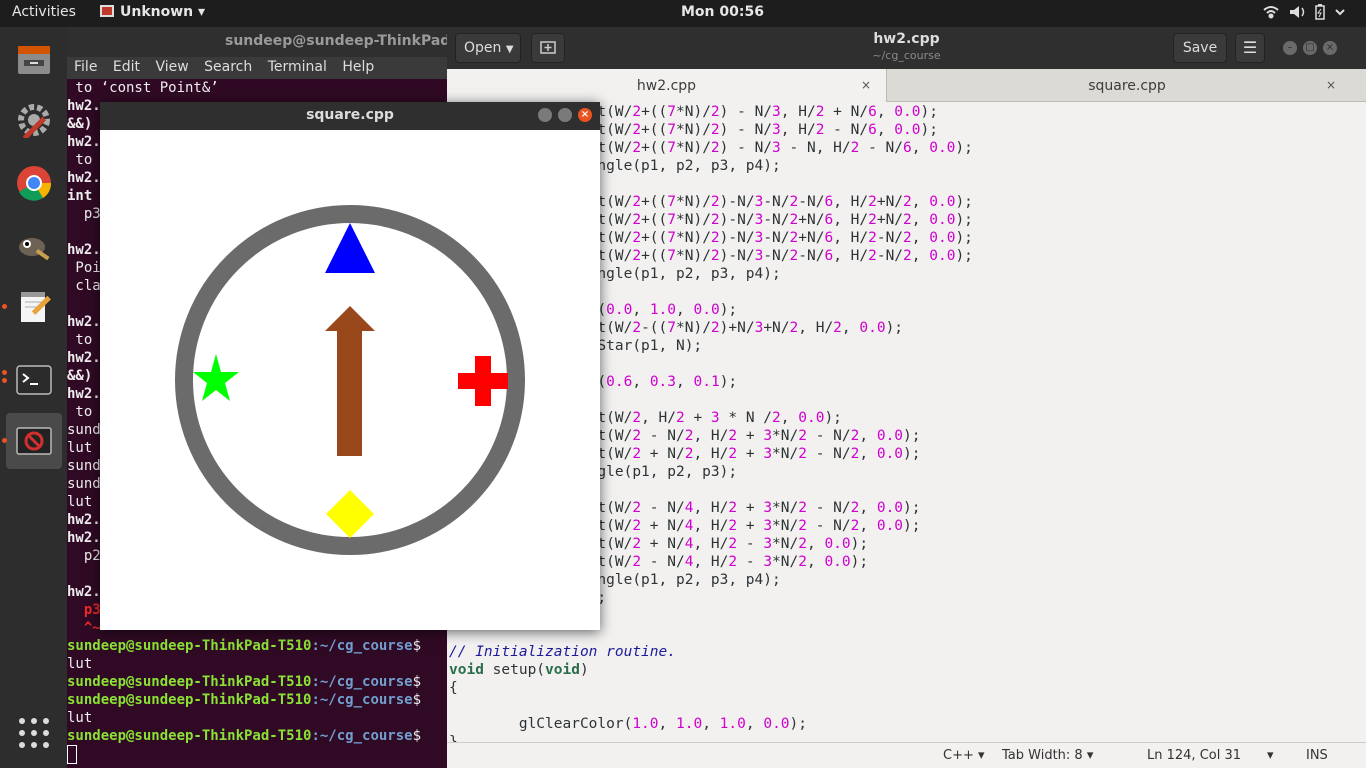  Describe the element at coordinates (628, 724) in the screenshot. I see `code-line: glClearColor(1.0, 1.0, 1.0, 0.0);` at that location.